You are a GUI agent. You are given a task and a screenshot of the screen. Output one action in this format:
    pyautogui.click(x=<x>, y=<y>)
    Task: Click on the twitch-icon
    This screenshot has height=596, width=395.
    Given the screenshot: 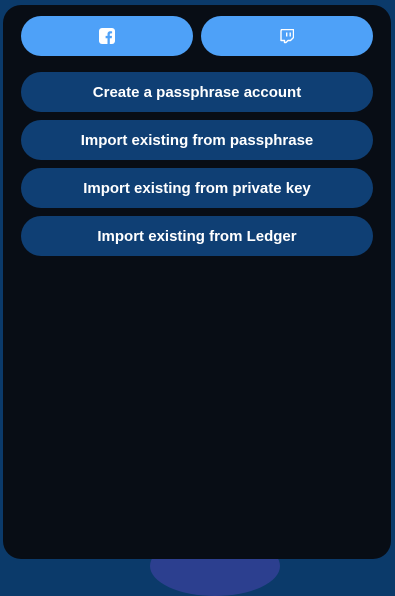 What is the action you would take?
    pyautogui.click(x=287, y=36)
    